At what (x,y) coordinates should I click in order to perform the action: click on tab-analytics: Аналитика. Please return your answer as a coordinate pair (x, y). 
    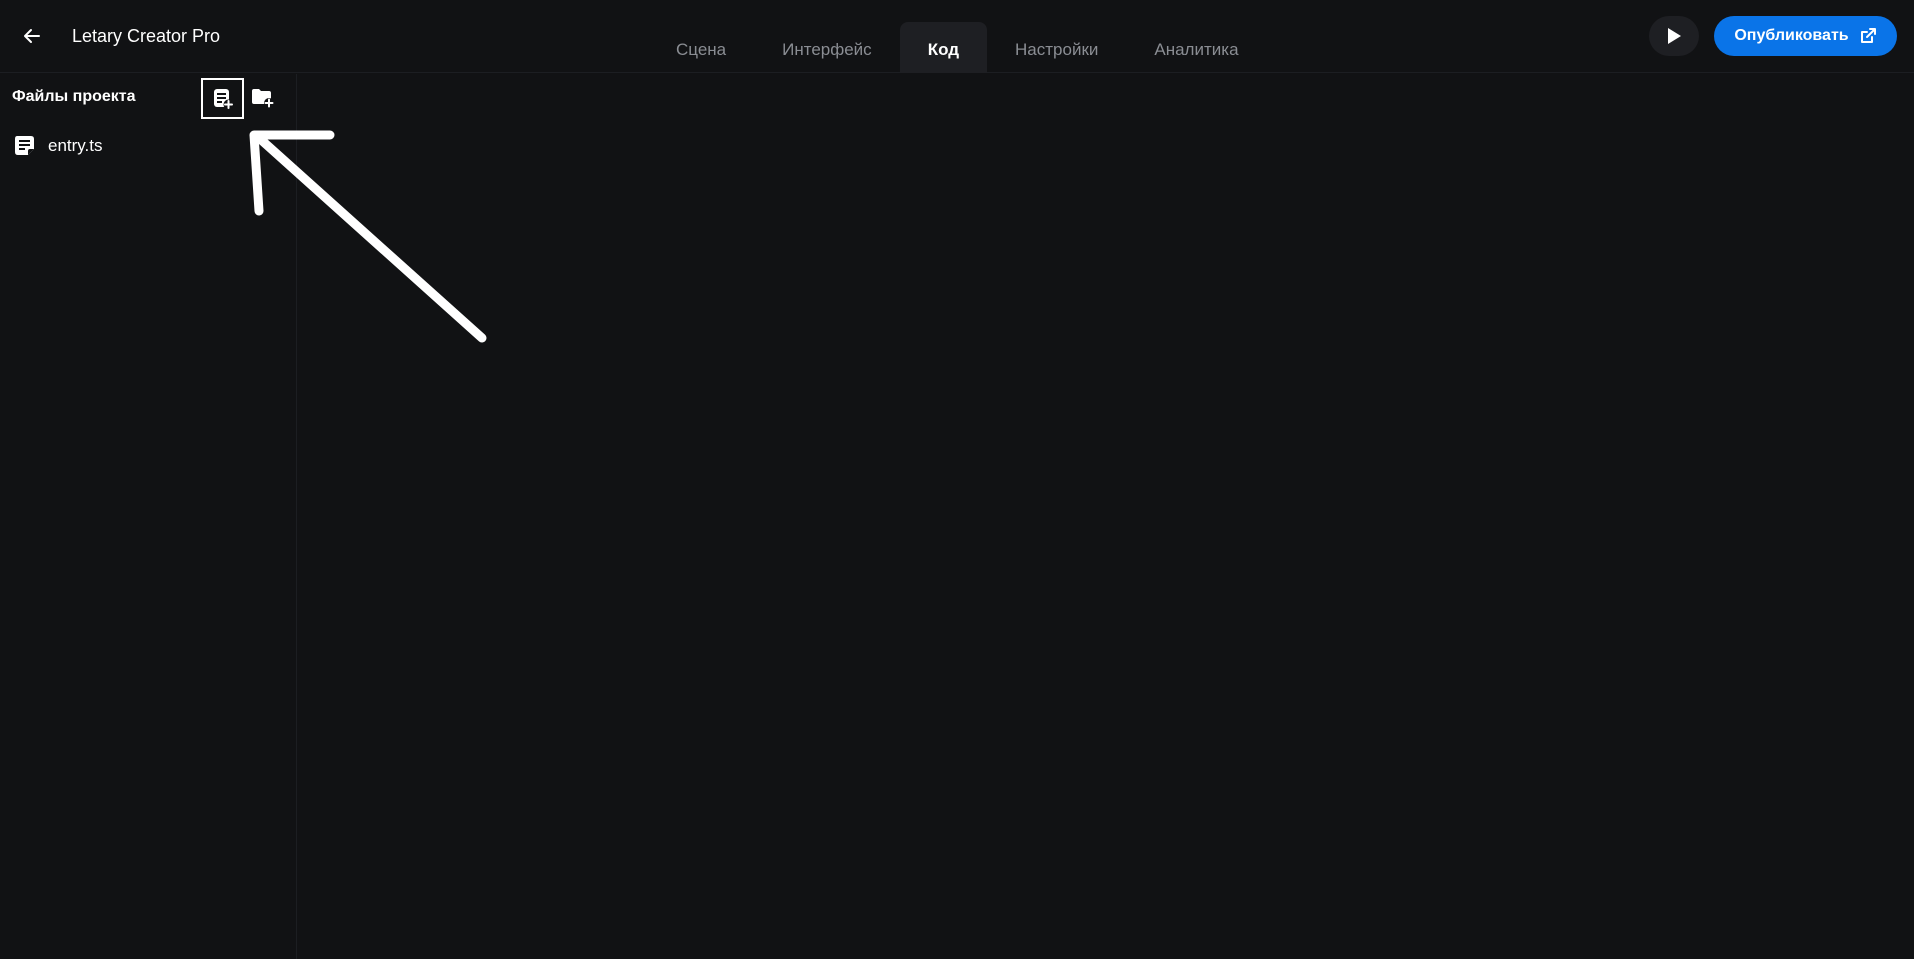
    Looking at the image, I should click on (1196, 47).